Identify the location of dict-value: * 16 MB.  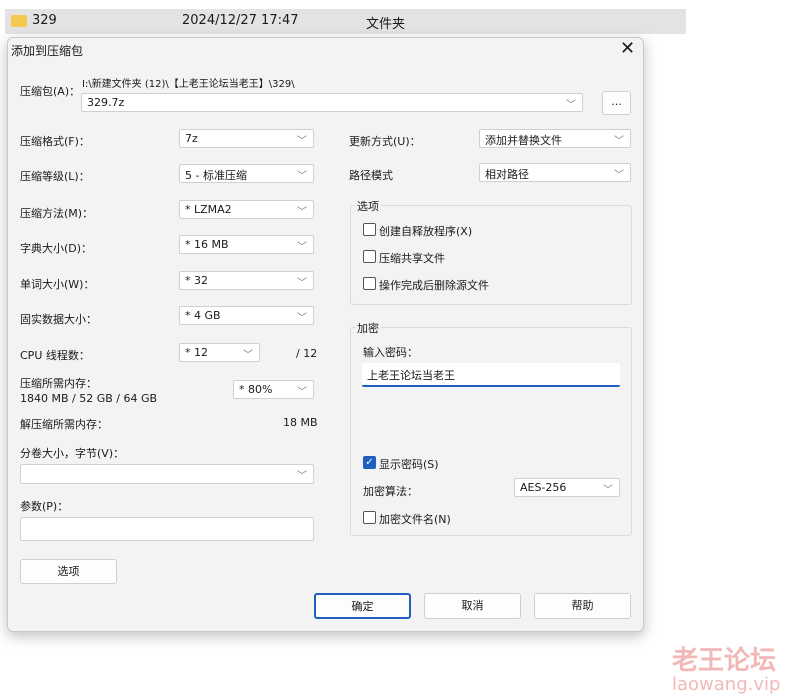
(207, 244).